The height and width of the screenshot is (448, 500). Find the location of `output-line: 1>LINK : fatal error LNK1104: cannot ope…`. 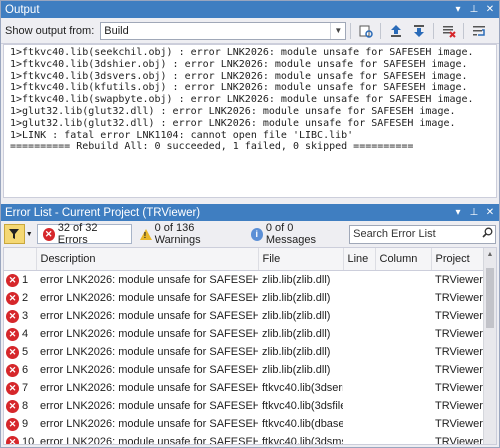

output-line: 1>LINK : fatal error LNK1104: cannot ope… is located at coordinates (182, 135).